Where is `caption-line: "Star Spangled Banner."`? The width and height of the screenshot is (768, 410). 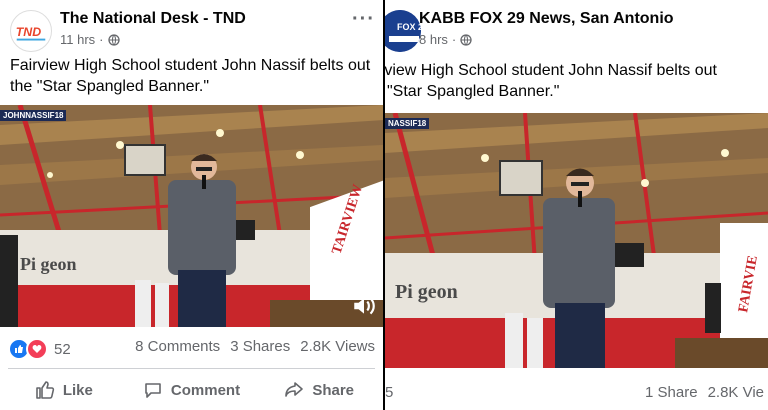 caption-line: "Star Spangled Banner." is located at coordinates (473, 91).